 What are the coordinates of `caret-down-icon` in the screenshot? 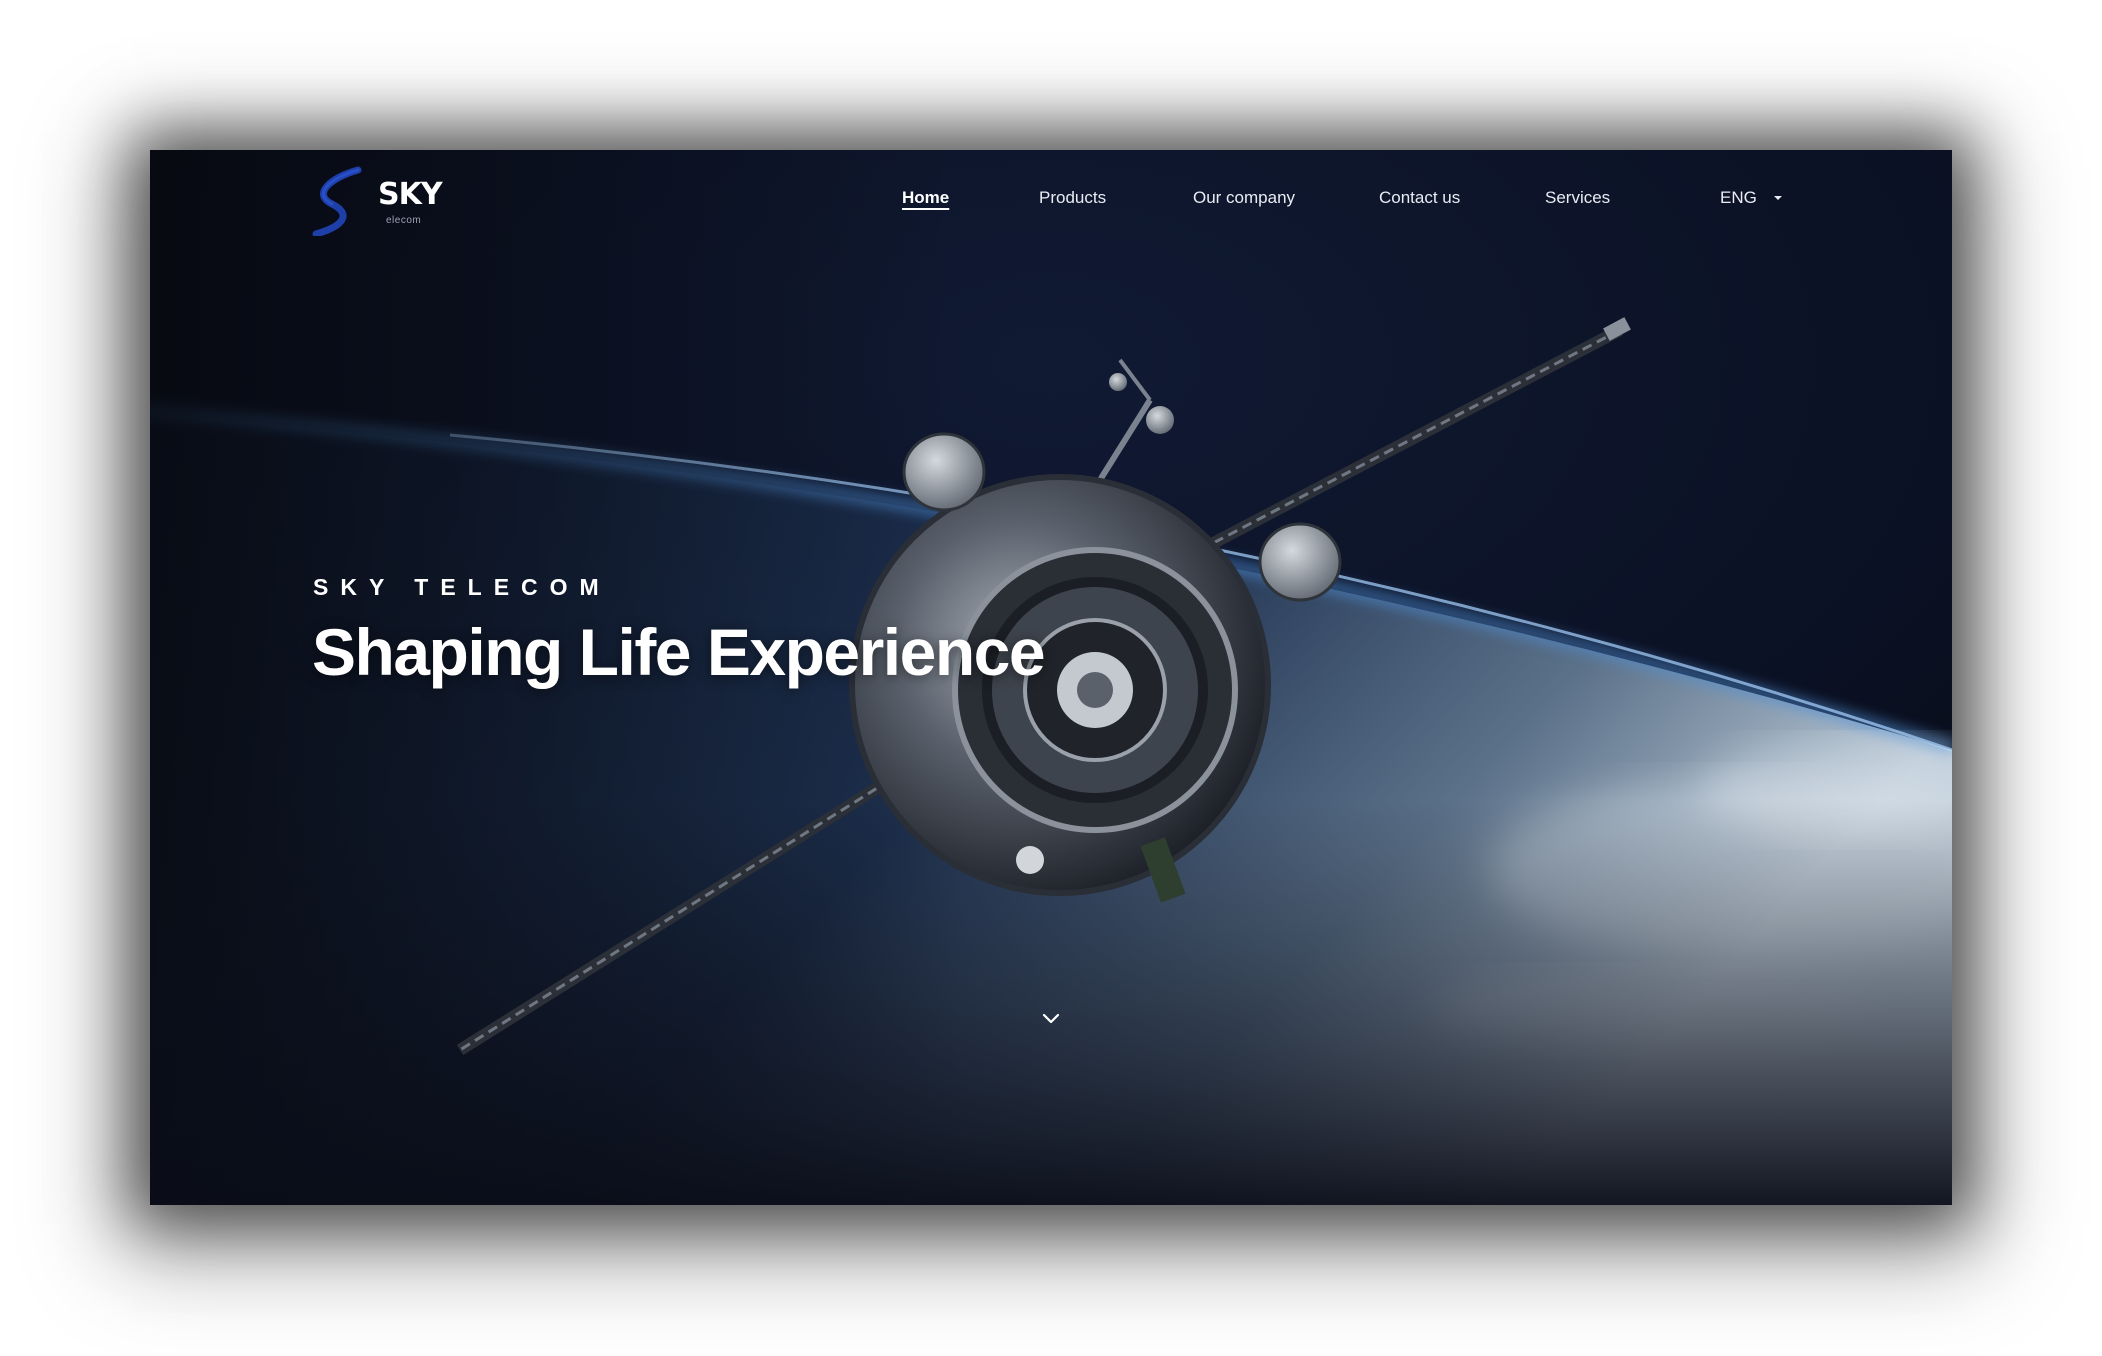 It's located at (1777, 198).